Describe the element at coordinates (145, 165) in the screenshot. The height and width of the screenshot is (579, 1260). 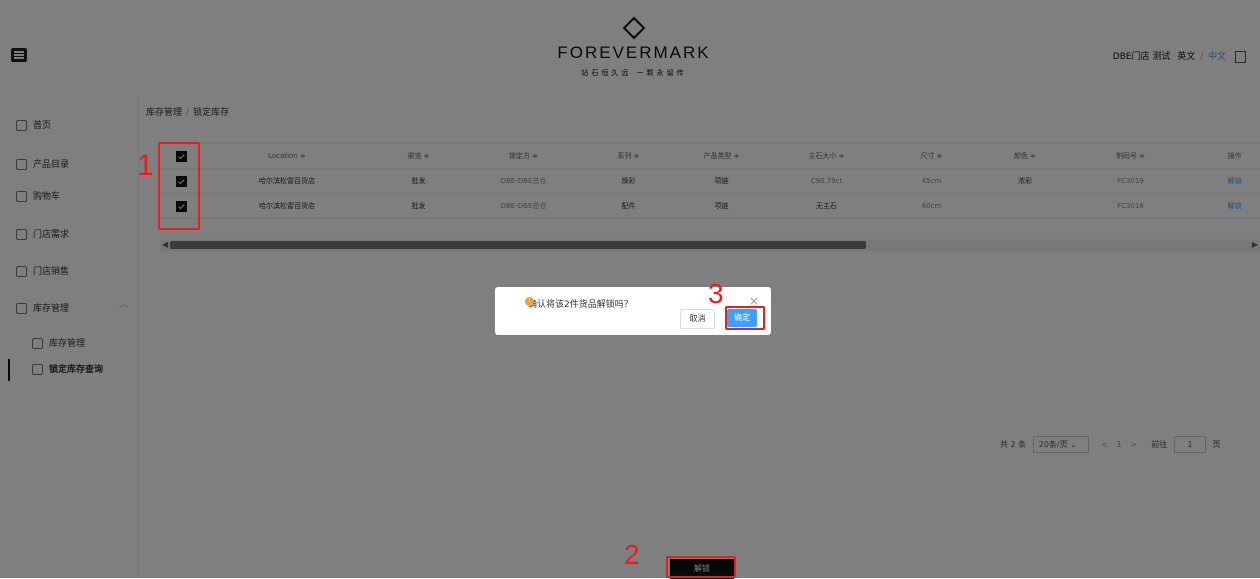
I see `annotation-number-1: 1` at that location.